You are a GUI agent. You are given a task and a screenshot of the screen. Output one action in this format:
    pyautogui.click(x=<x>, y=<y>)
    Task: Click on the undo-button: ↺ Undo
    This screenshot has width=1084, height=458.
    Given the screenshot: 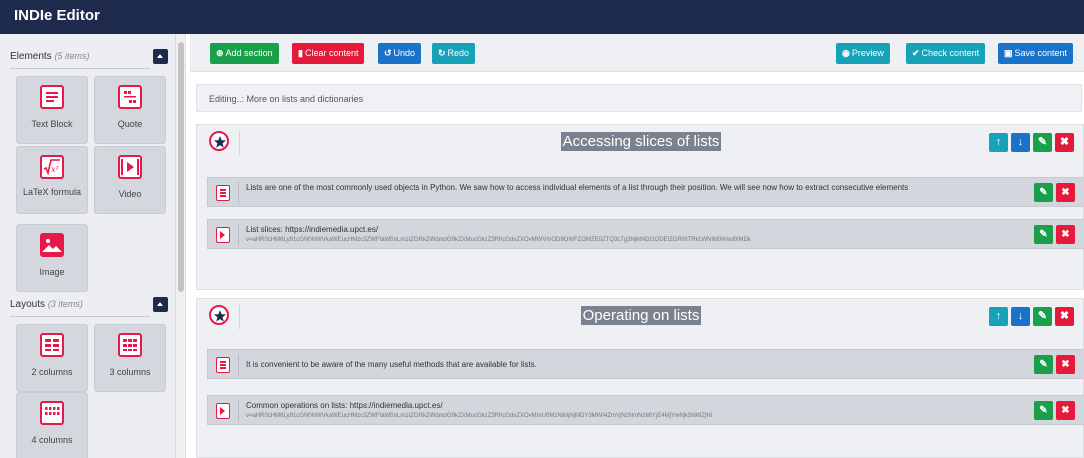 What is the action you would take?
    pyautogui.click(x=400, y=53)
    